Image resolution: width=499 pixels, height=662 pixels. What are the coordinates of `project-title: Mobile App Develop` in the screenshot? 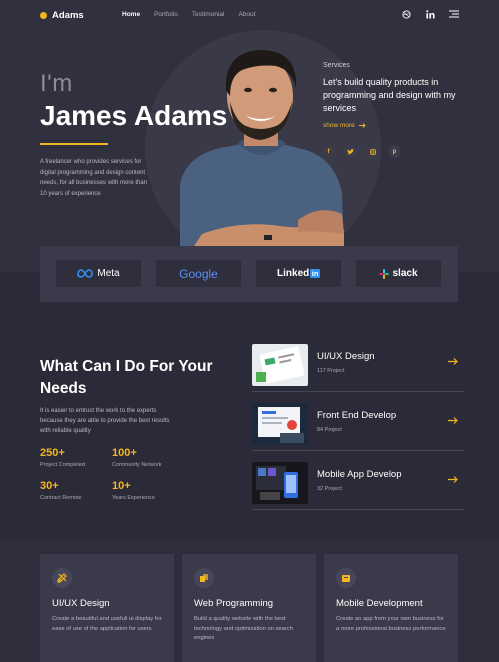 It's located at (359, 474).